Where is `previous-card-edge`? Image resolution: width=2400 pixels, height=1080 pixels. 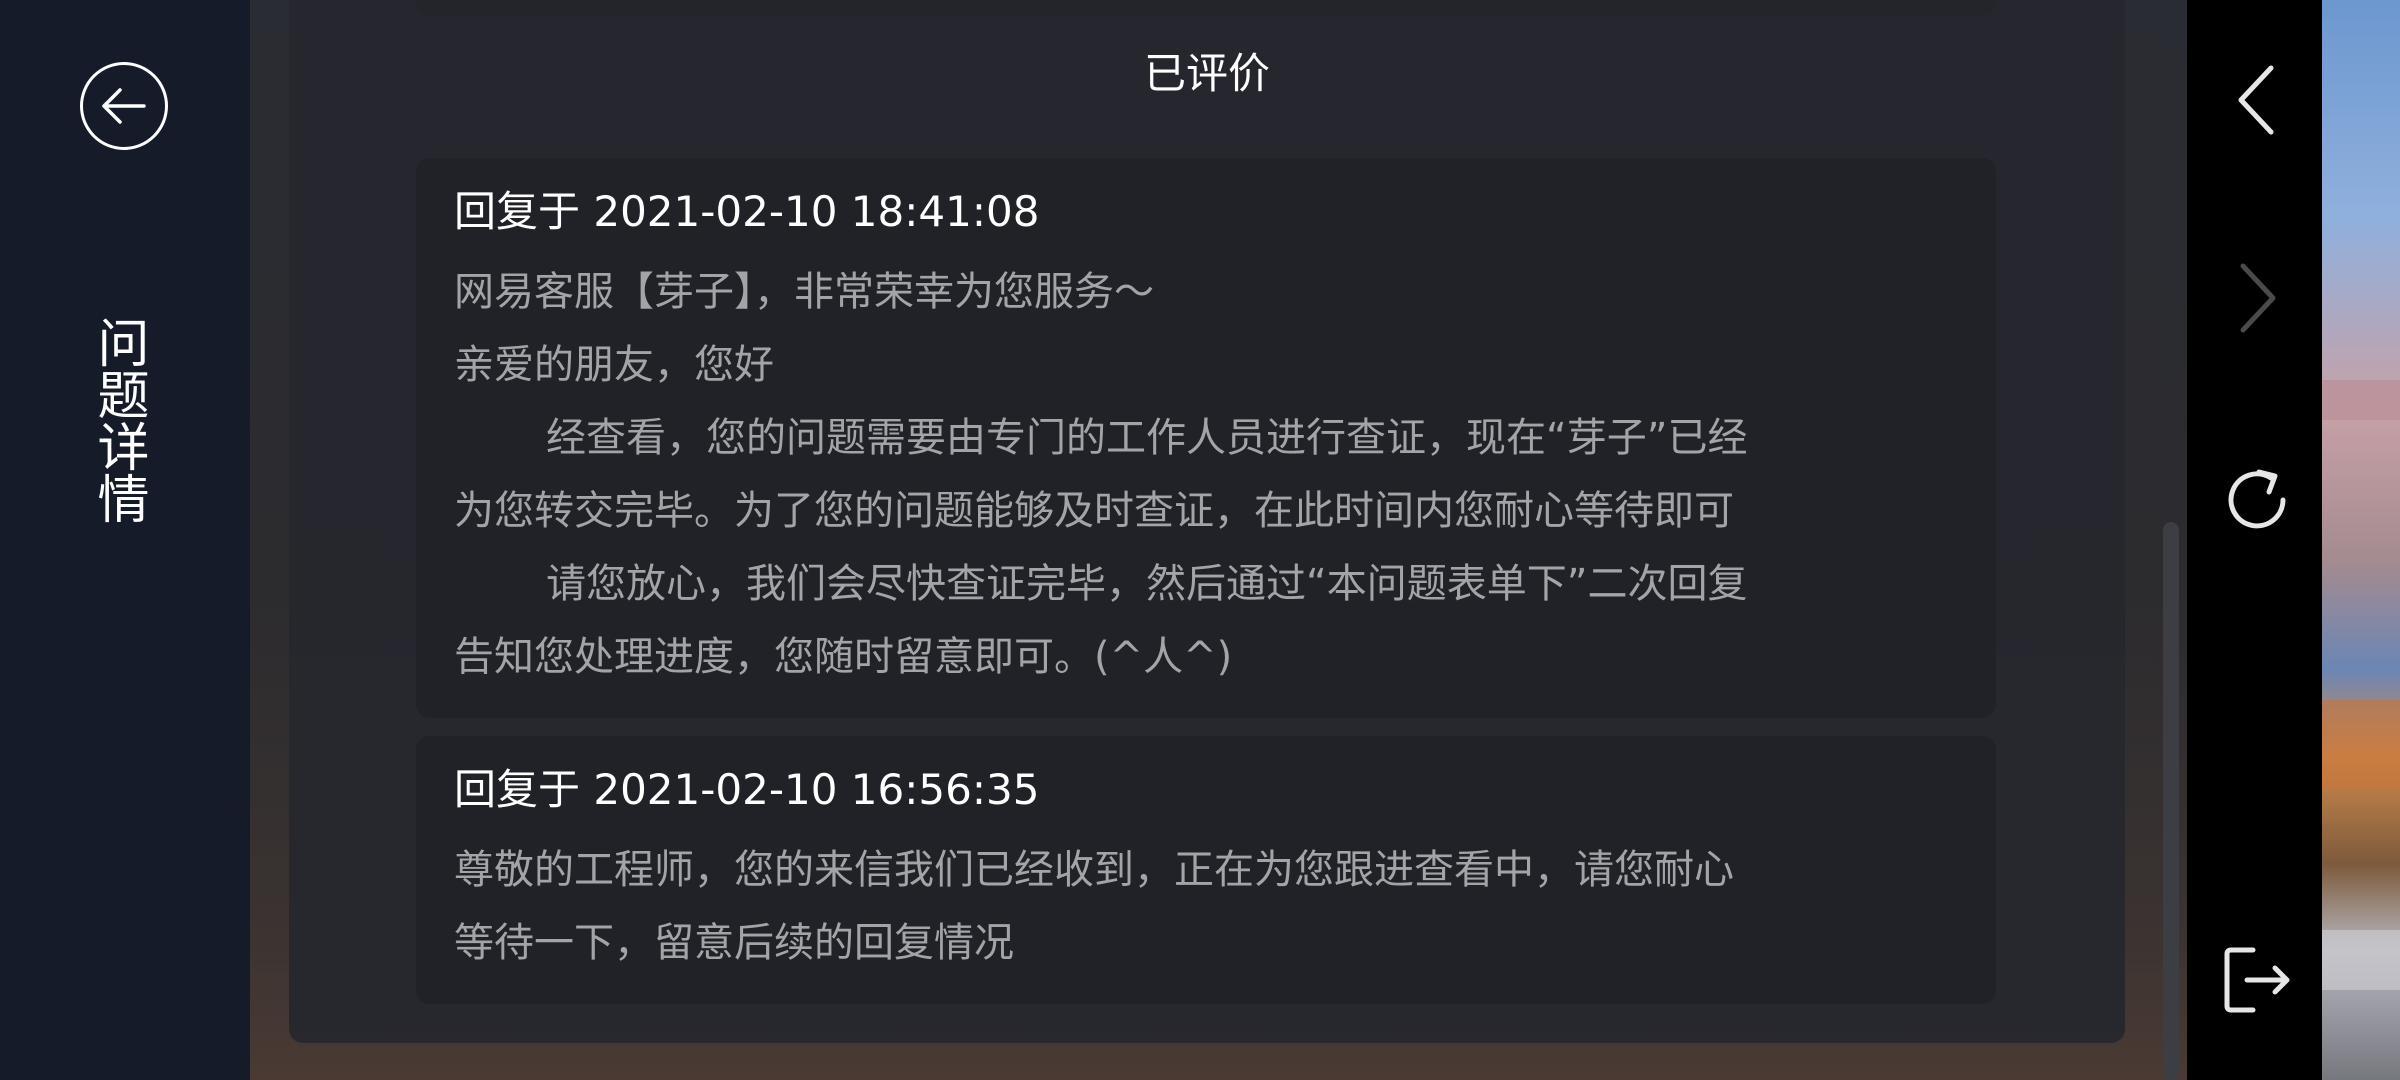 previous-card-edge is located at coordinates (1206, 8).